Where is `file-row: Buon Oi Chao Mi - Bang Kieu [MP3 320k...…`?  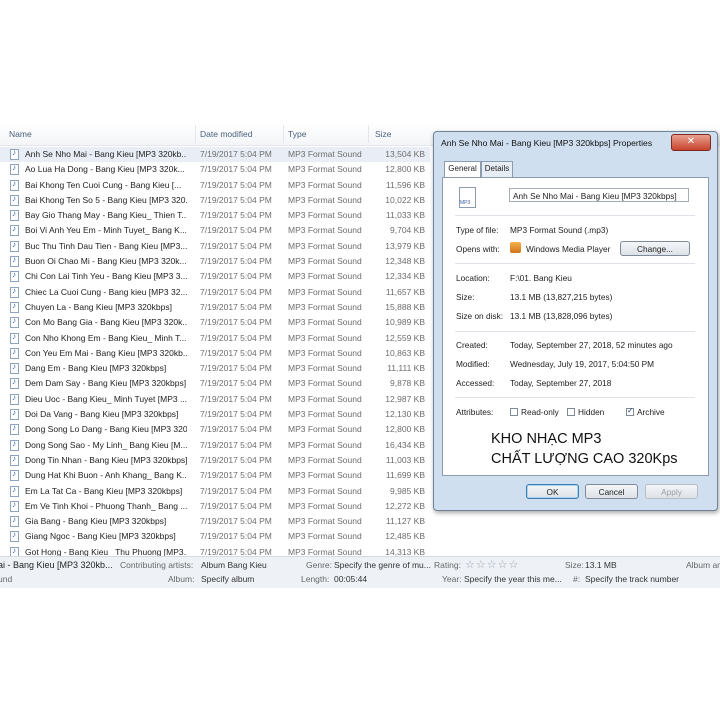 file-row: Buon Oi Chao Mi - Bang Kieu [MP3 320k...… is located at coordinates (215, 261).